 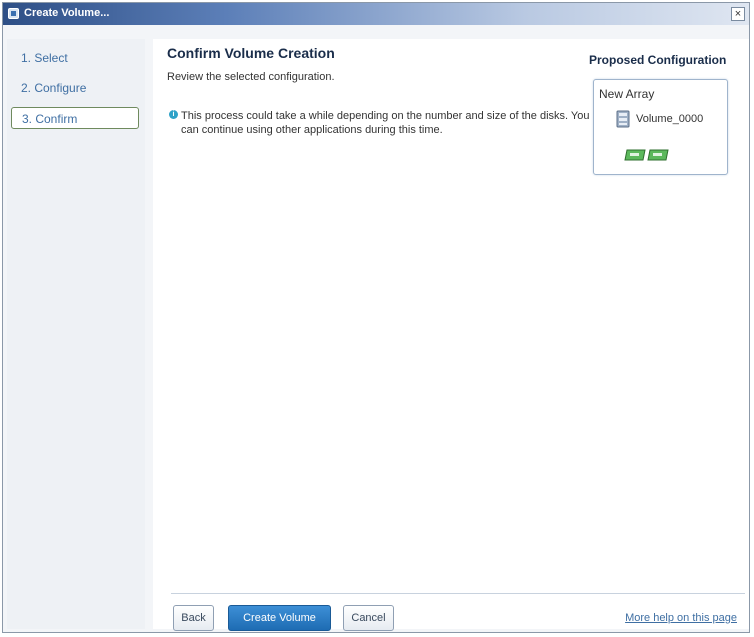 I want to click on step-select: 1. Select, so click(x=75, y=58).